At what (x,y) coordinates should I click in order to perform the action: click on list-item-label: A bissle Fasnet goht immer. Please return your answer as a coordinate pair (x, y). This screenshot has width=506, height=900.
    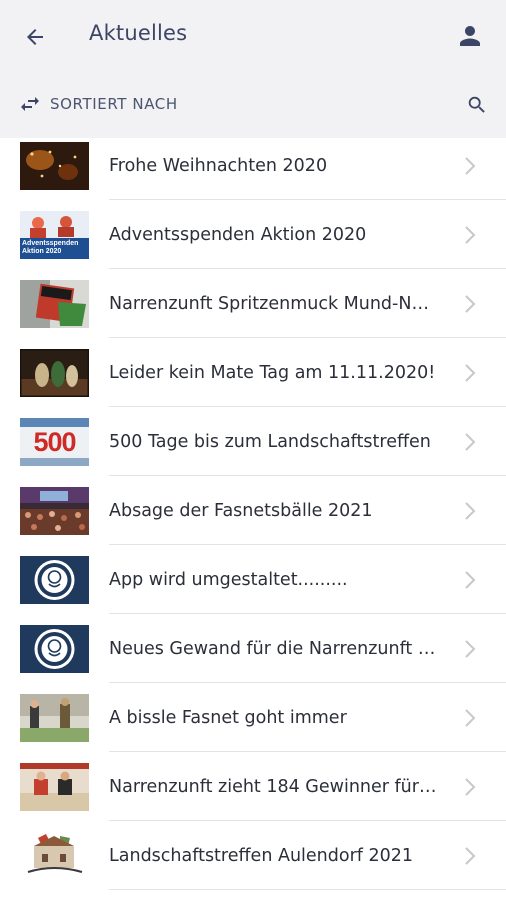
    Looking at the image, I should click on (228, 717).